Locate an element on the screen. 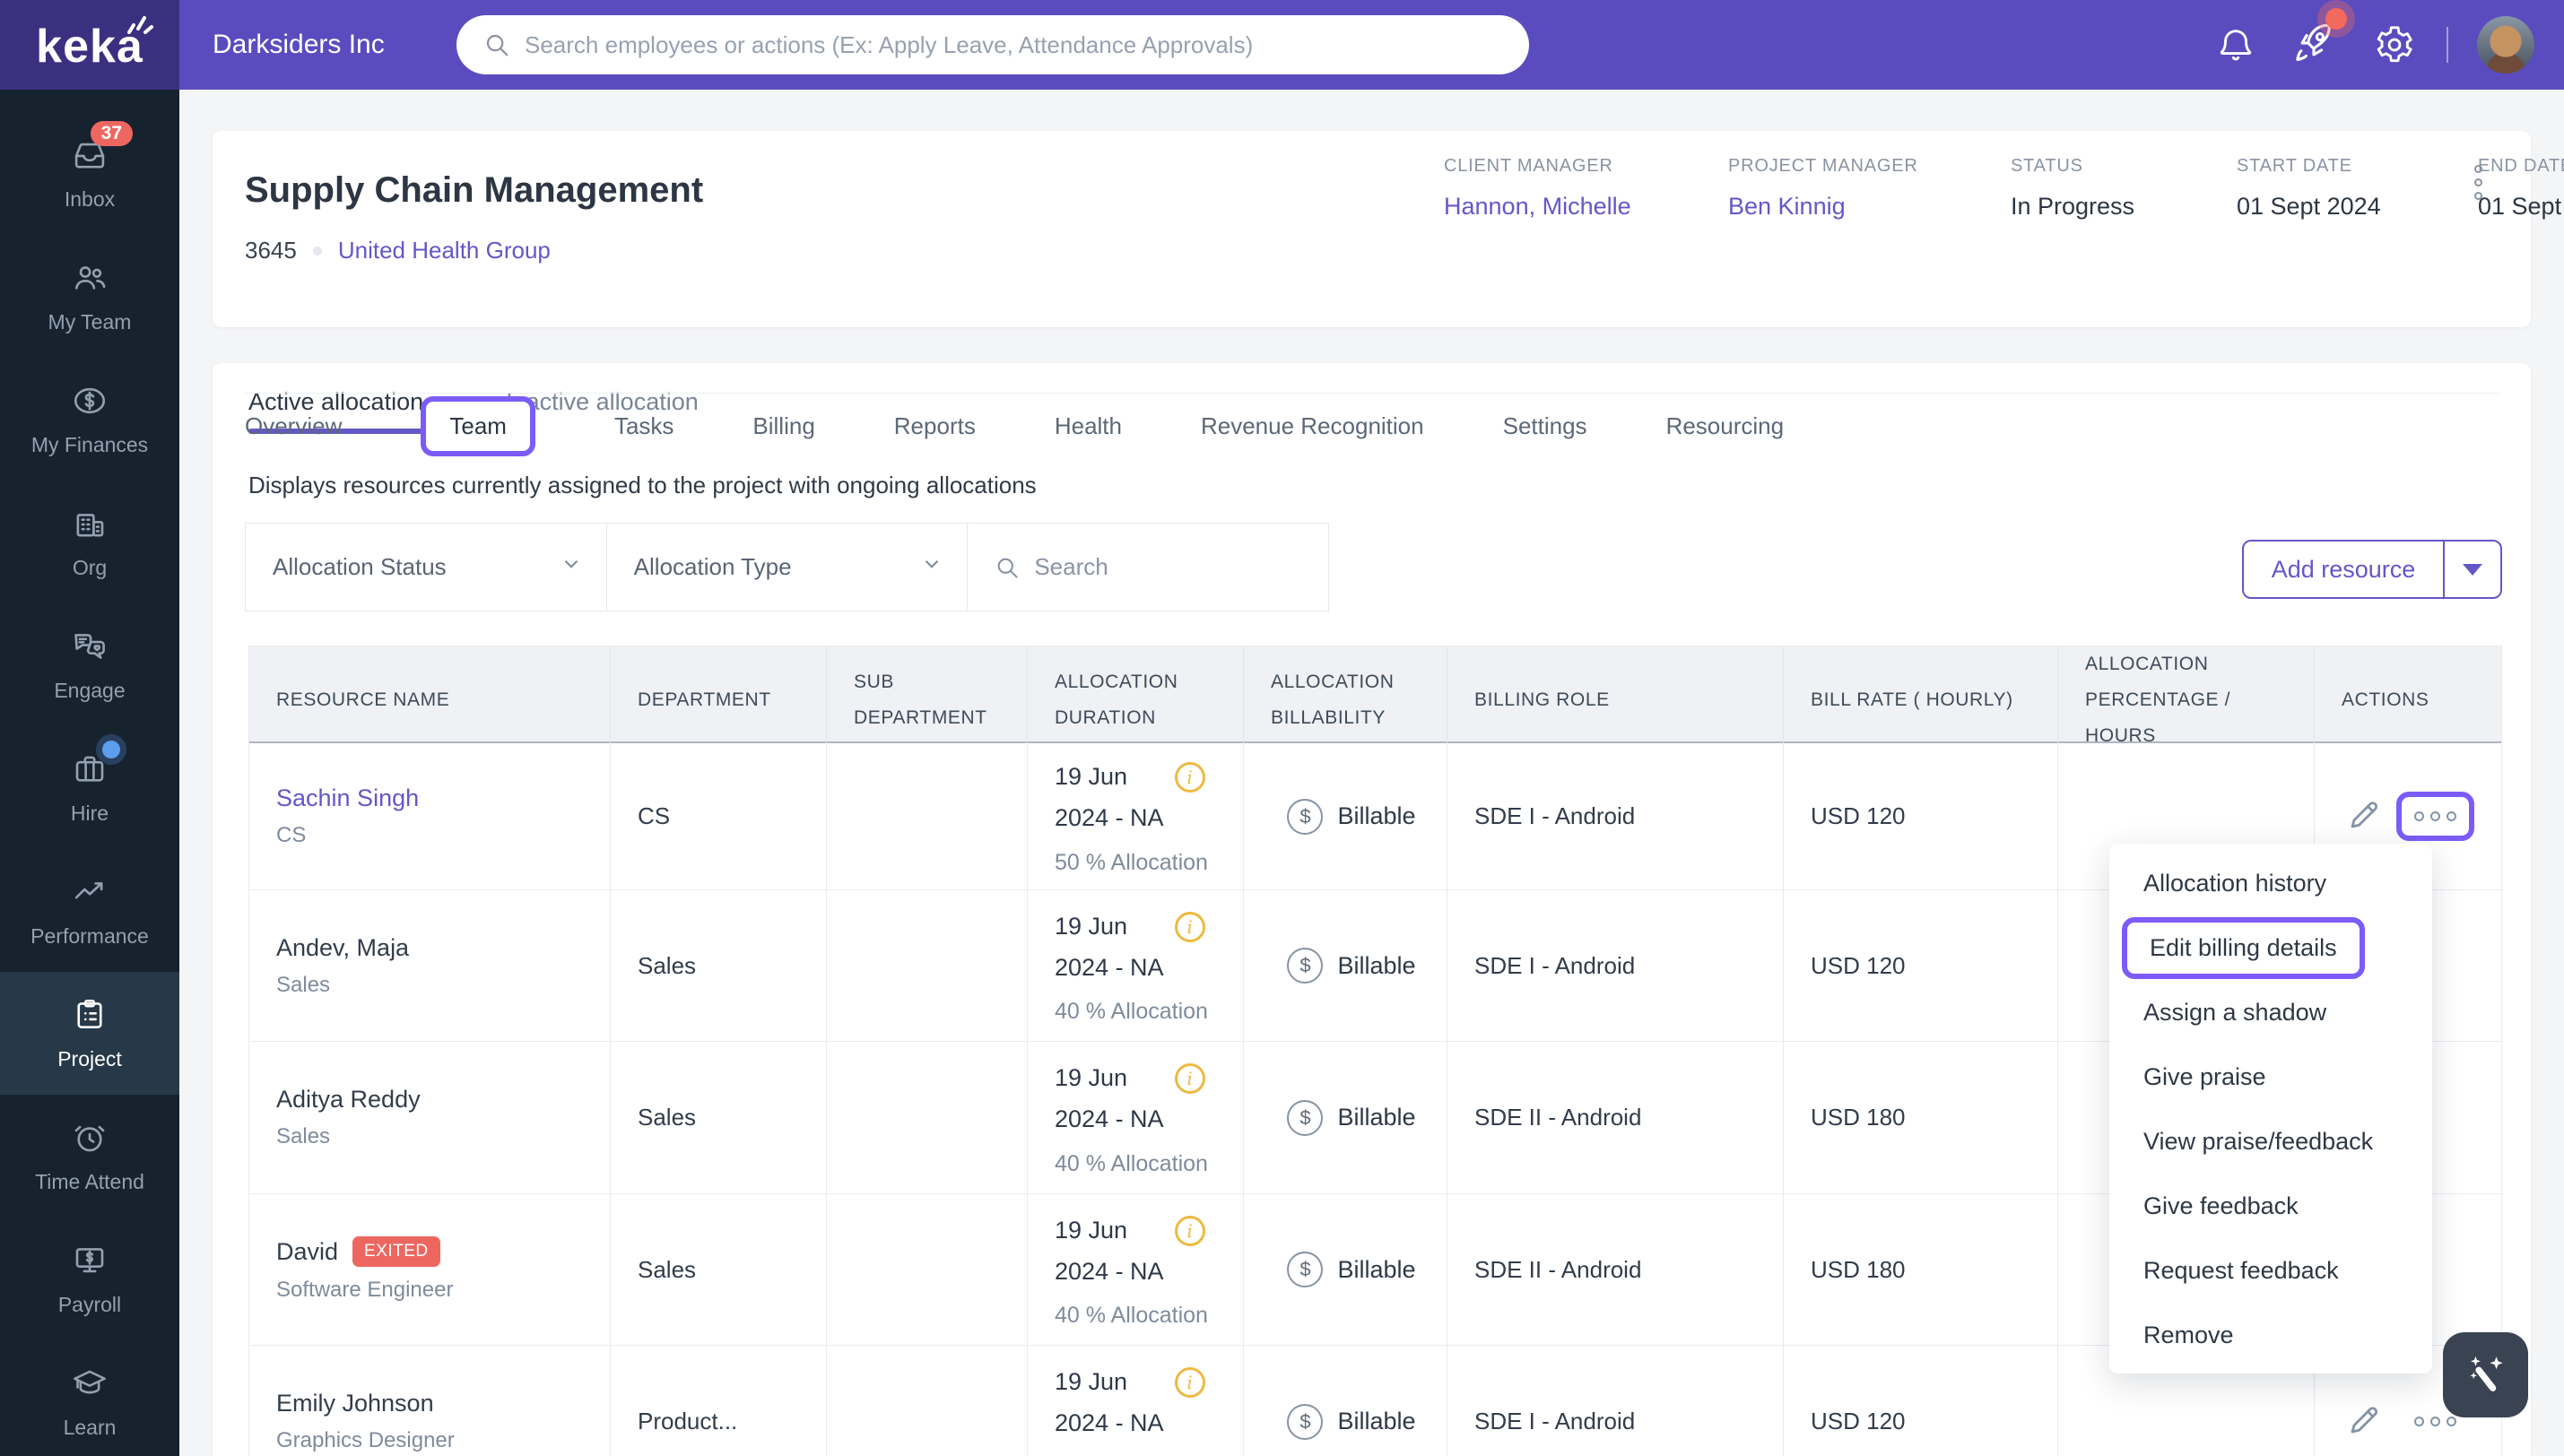 The height and width of the screenshot is (1456, 2564). field-label: PROJECT MANAGER is located at coordinates (1823, 166).